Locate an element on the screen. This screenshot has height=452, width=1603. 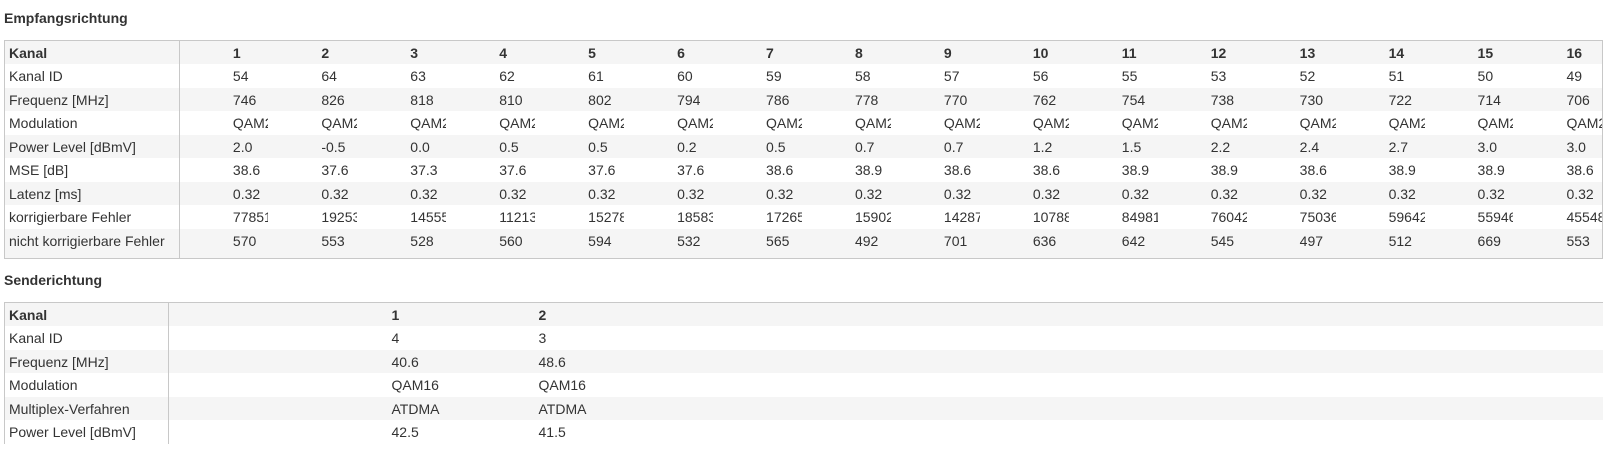
table-cell: 730 is located at coordinates (1291, 99).